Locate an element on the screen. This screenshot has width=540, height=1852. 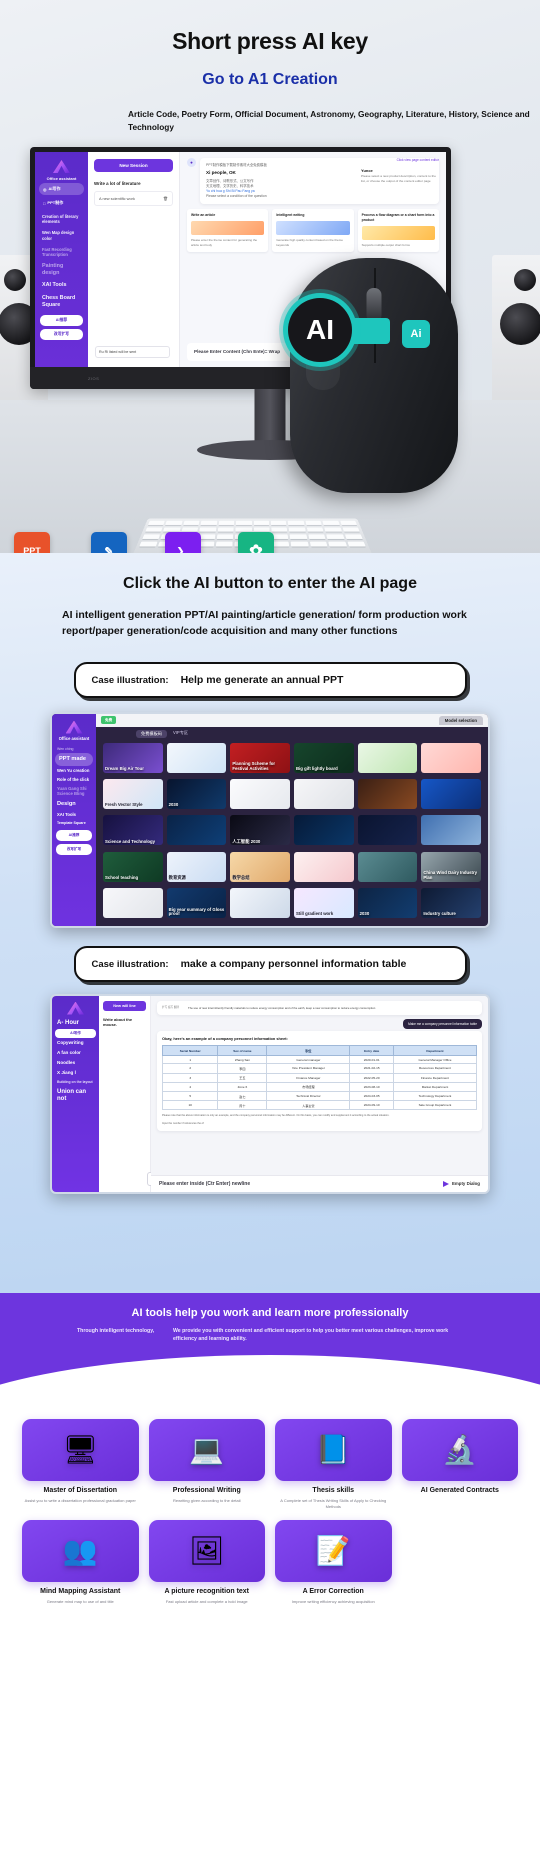
template-card: Big gift lightly board is located at coordinates (324, 757).